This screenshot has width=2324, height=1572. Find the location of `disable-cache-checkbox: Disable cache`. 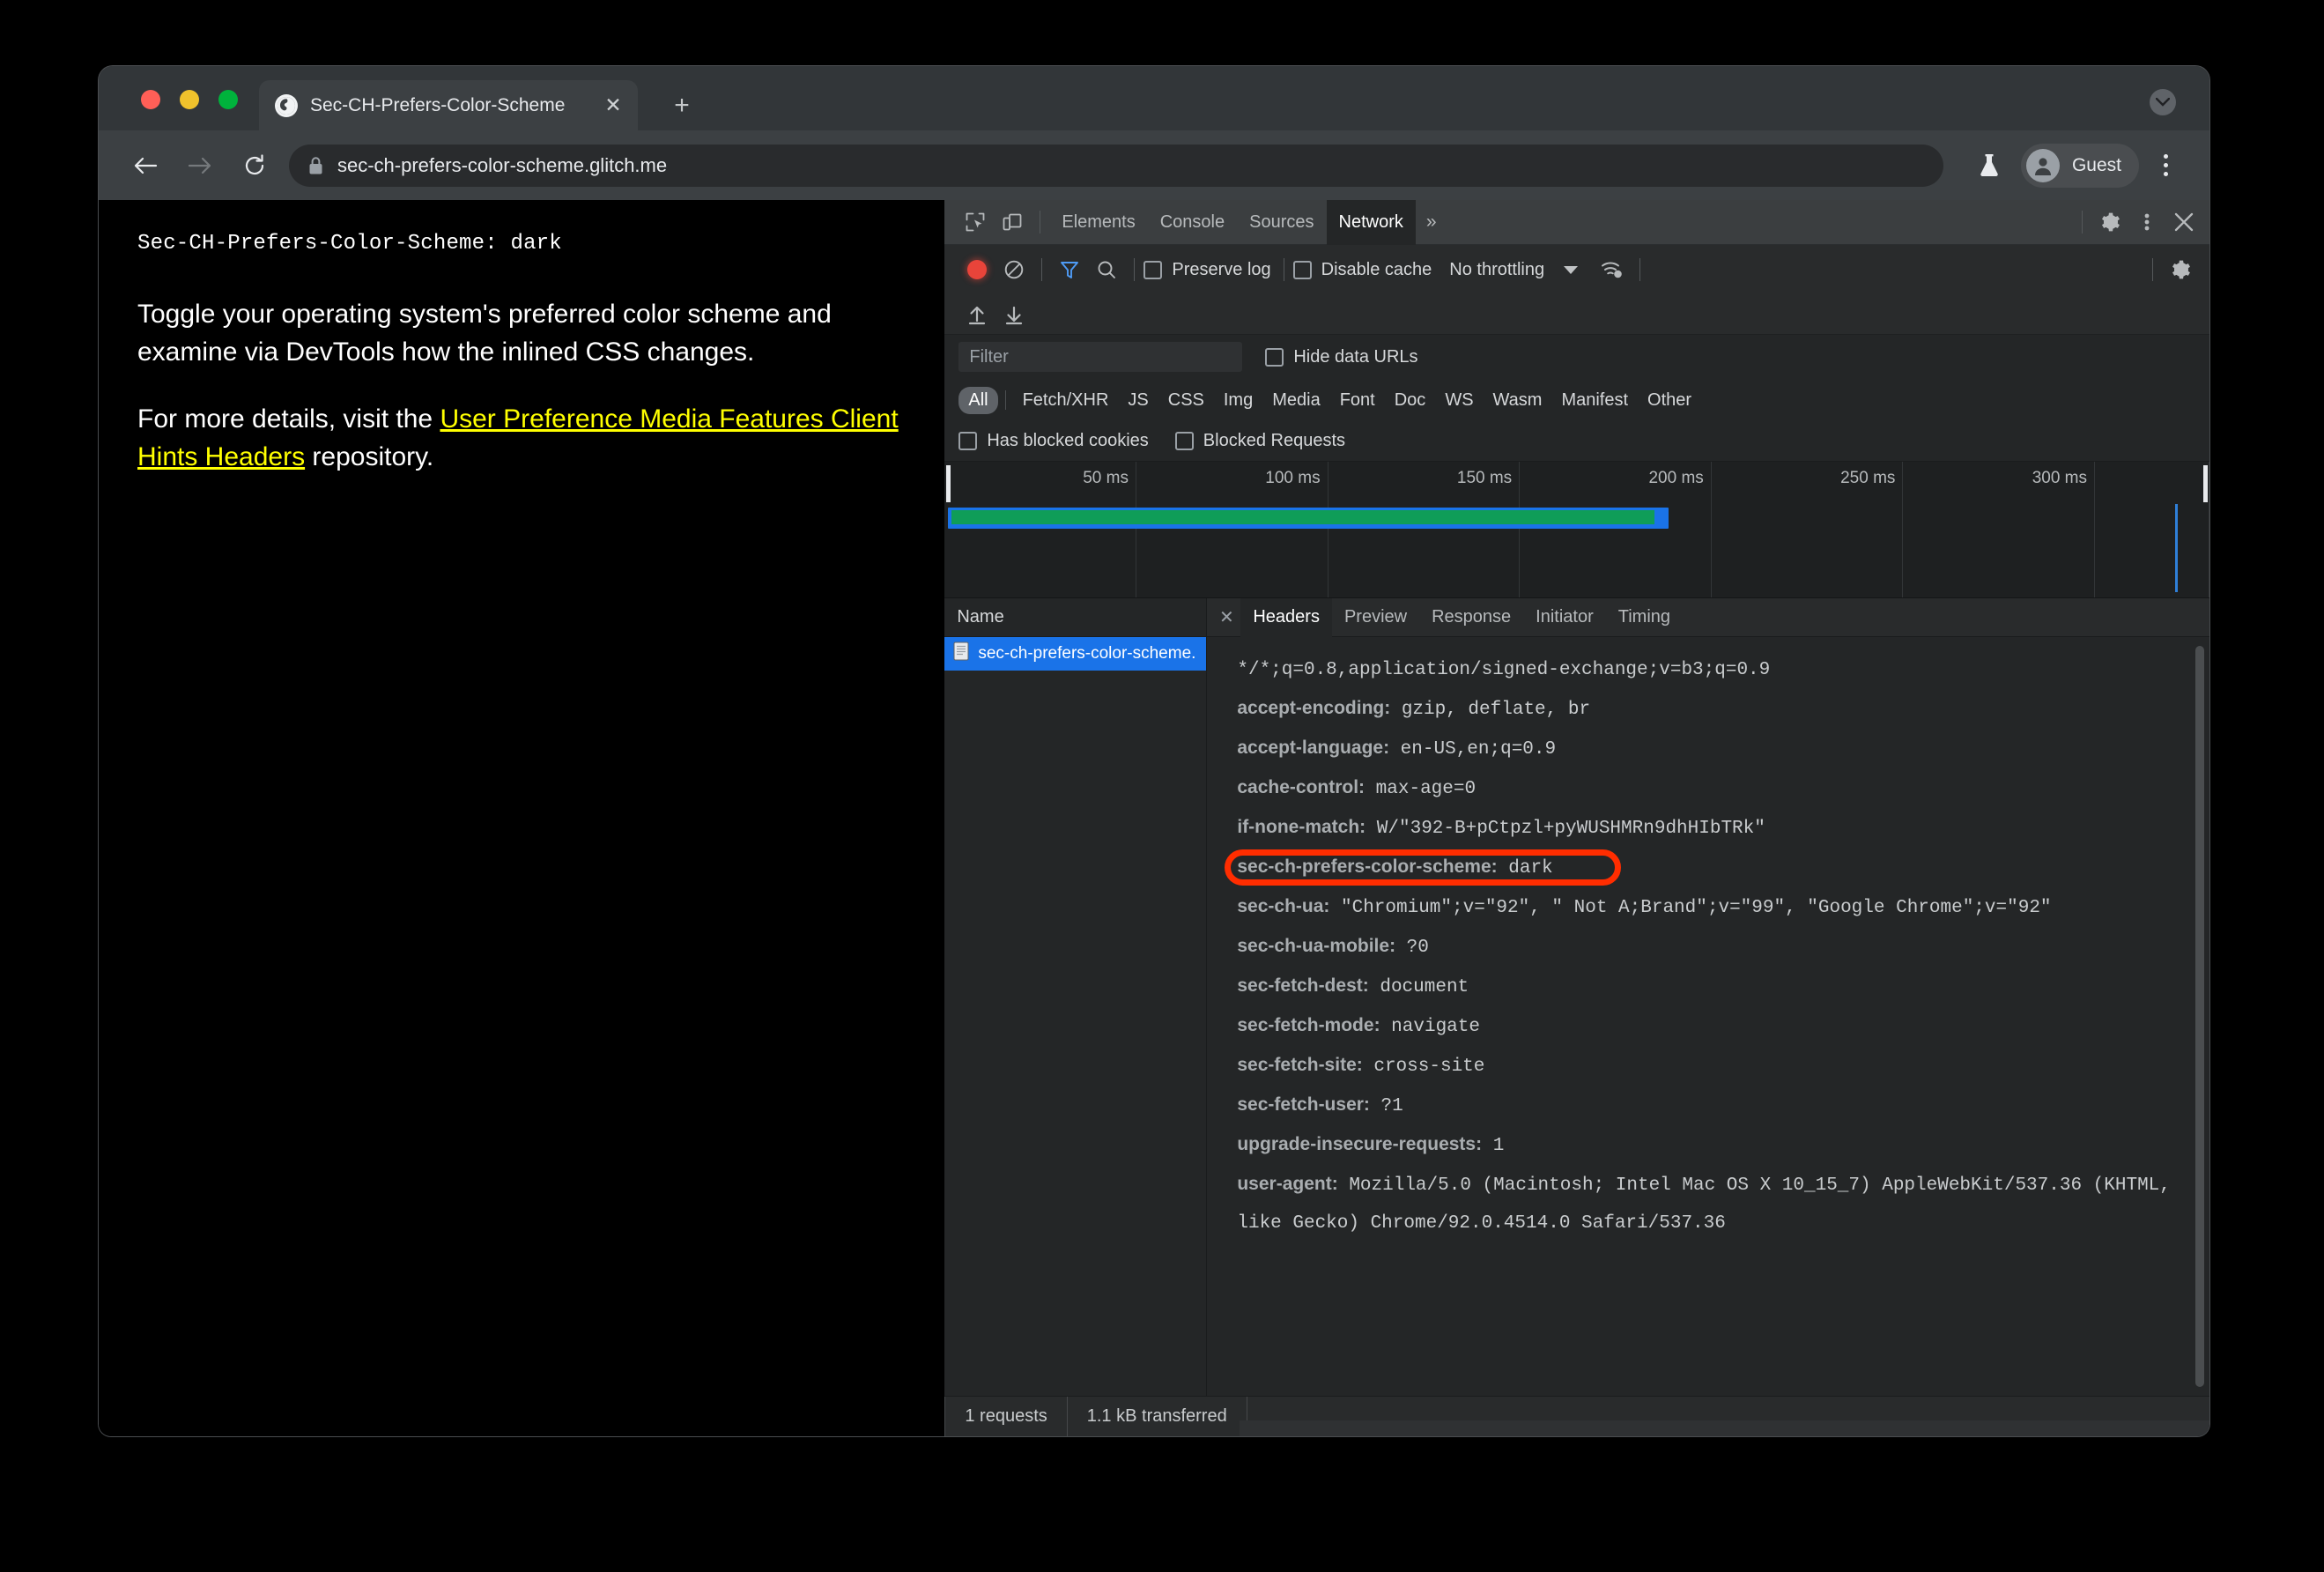

disable-cache-checkbox: Disable cache is located at coordinates (1362, 269).